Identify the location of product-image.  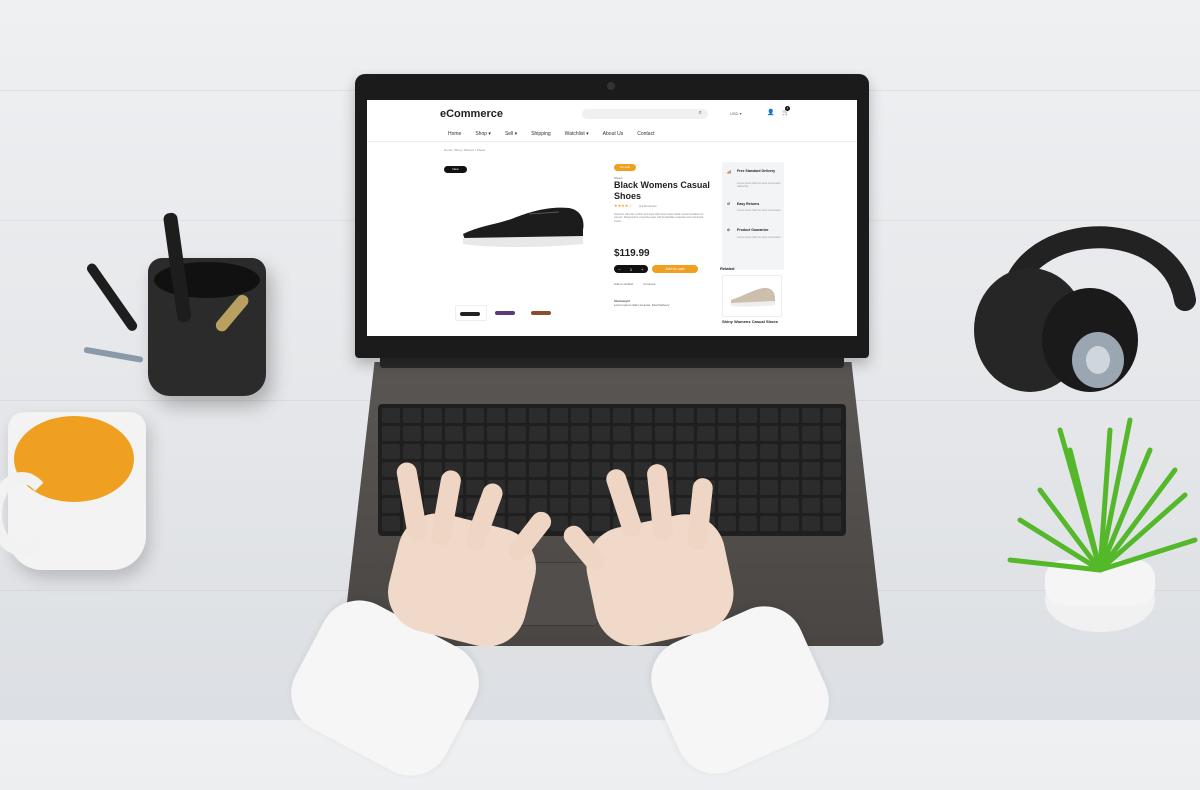
(524, 225).